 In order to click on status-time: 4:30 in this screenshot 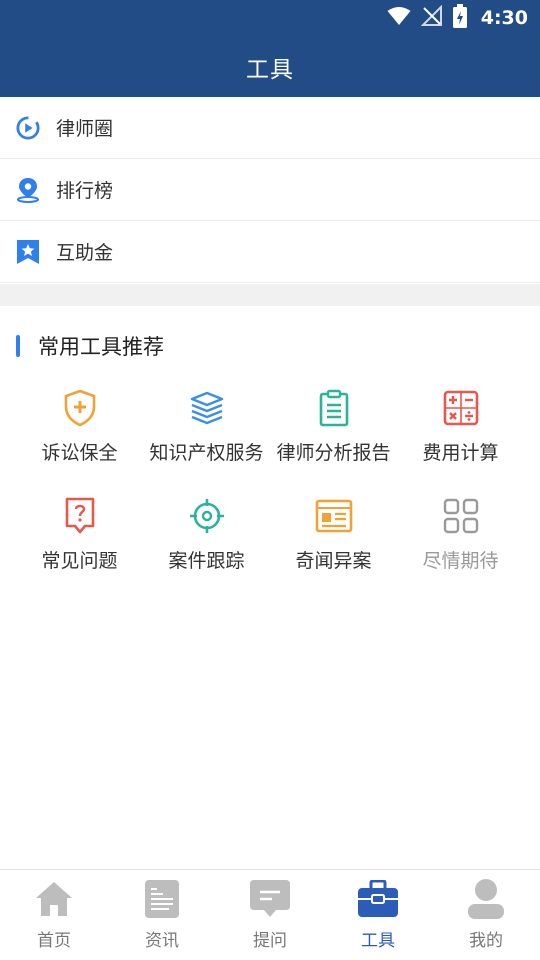, I will do `click(504, 18)`.